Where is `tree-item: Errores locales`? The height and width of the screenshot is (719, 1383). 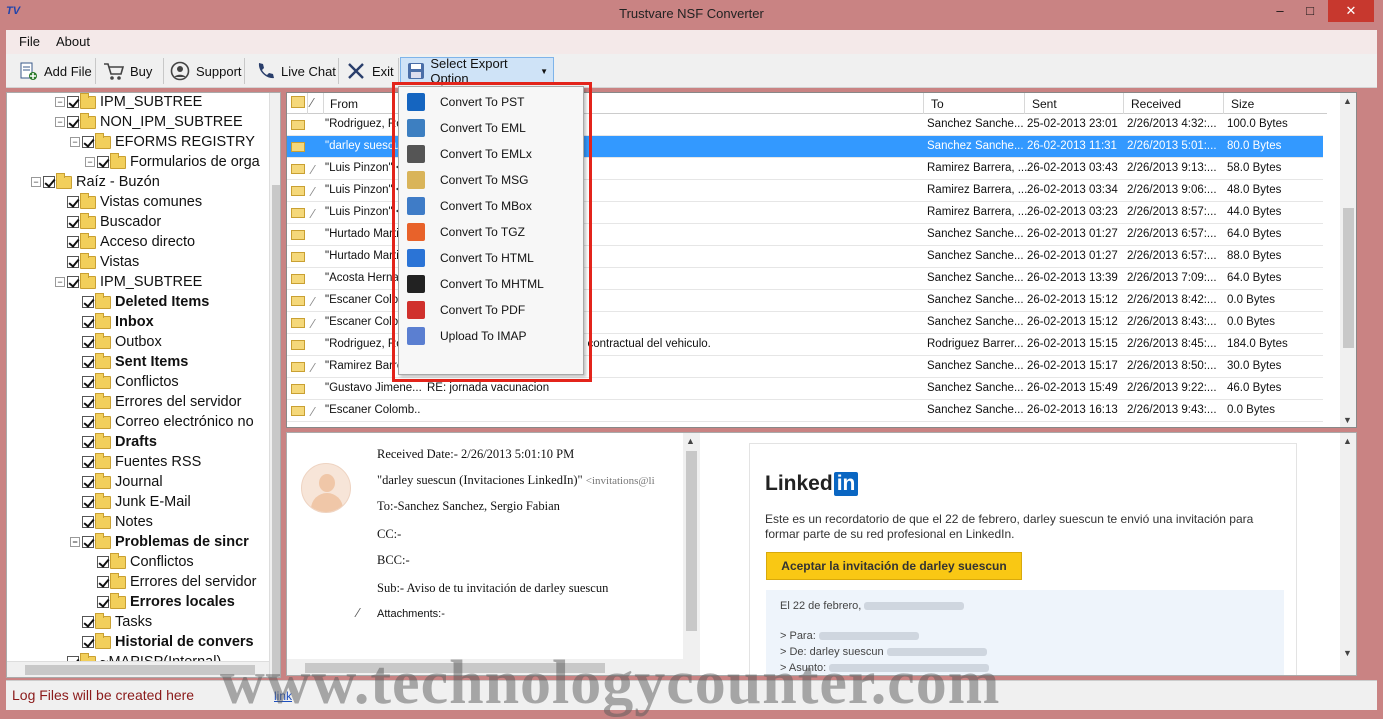
tree-item: Errores locales is located at coordinates (160, 602).